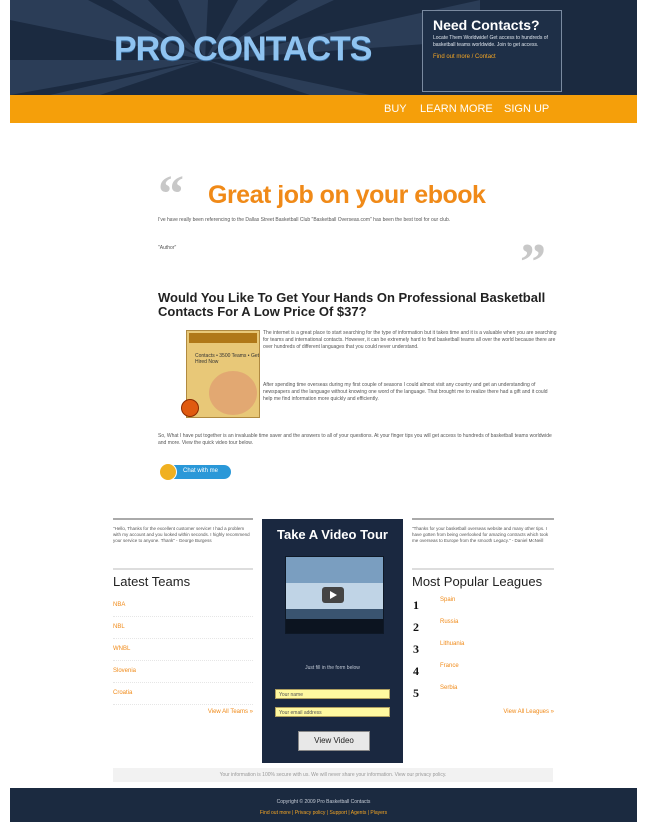 Image resolution: width=647 pixels, height=822 pixels. What do you see at coordinates (416, 693) in the screenshot?
I see `league-rank: 5` at bounding box center [416, 693].